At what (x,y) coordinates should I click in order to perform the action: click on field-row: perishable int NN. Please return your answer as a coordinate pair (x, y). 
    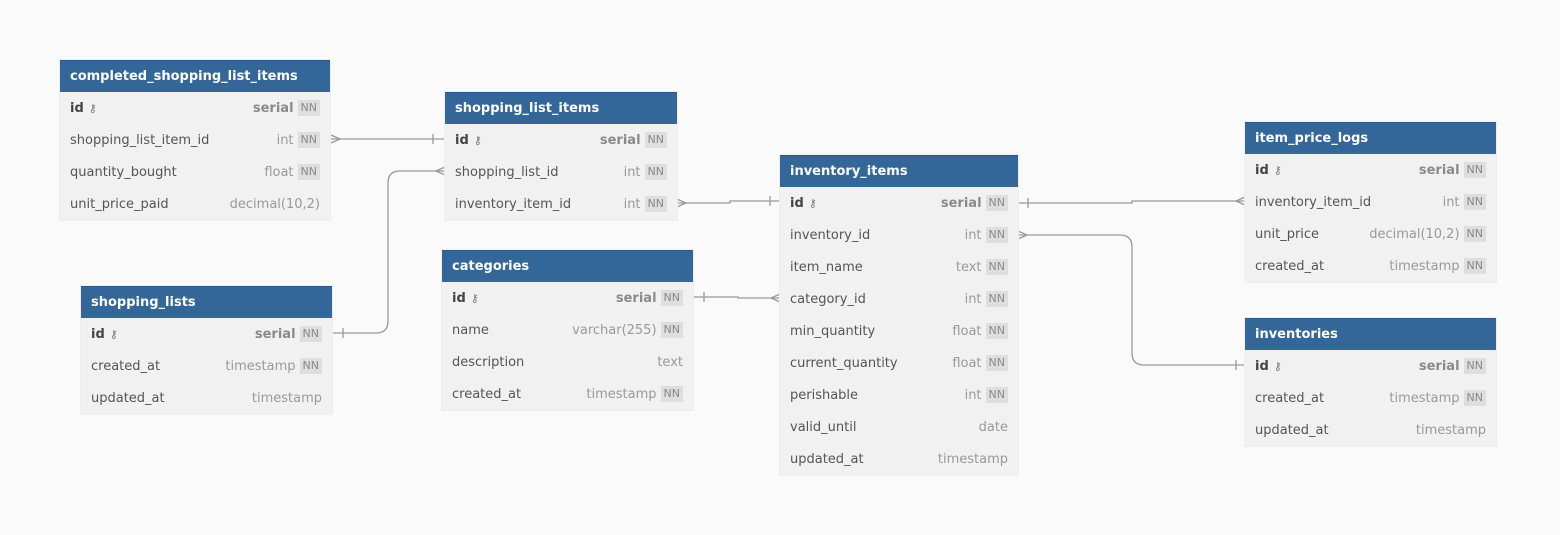
    Looking at the image, I should click on (899, 395).